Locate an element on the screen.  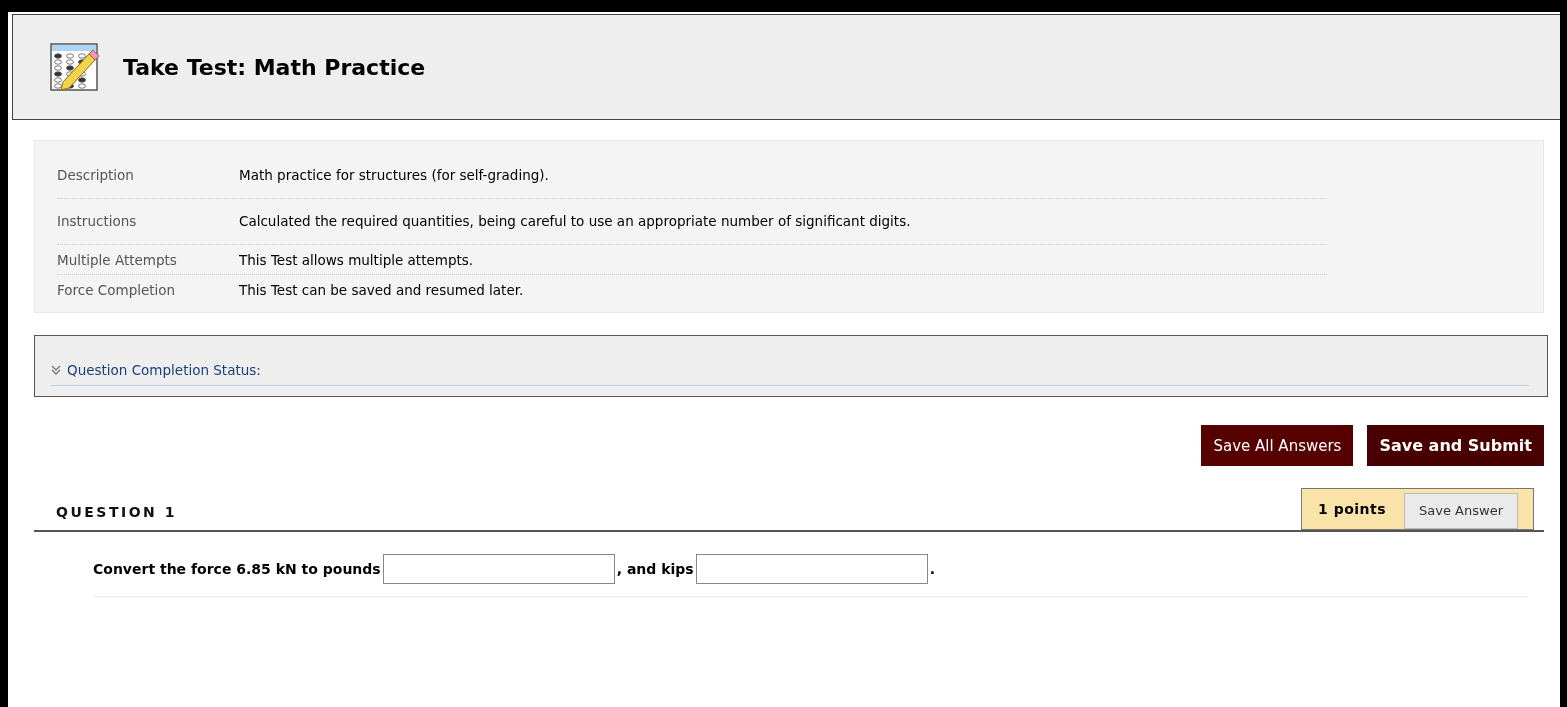
field-label: Multiple Attempts is located at coordinates (117, 260).